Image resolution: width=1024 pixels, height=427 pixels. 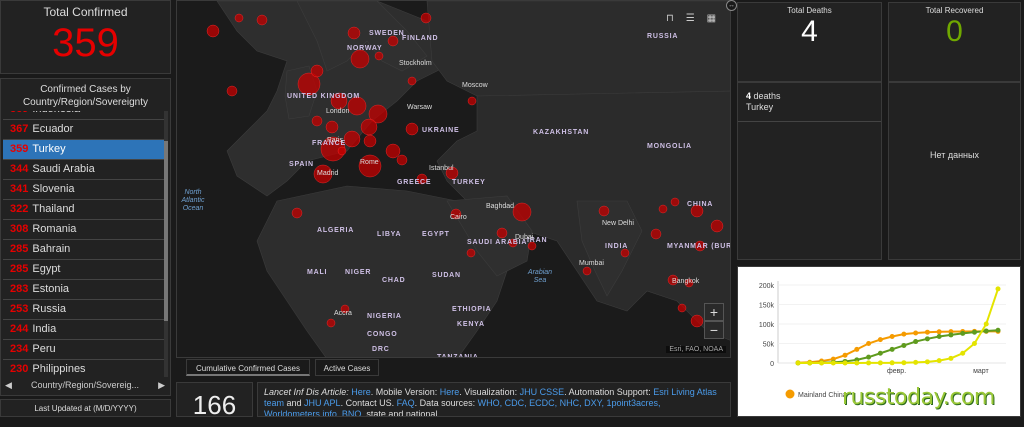 What do you see at coordinates (161, 385) in the screenshot?
I see `next-arrow-icon: ▶` at bounding box center [161, 385].